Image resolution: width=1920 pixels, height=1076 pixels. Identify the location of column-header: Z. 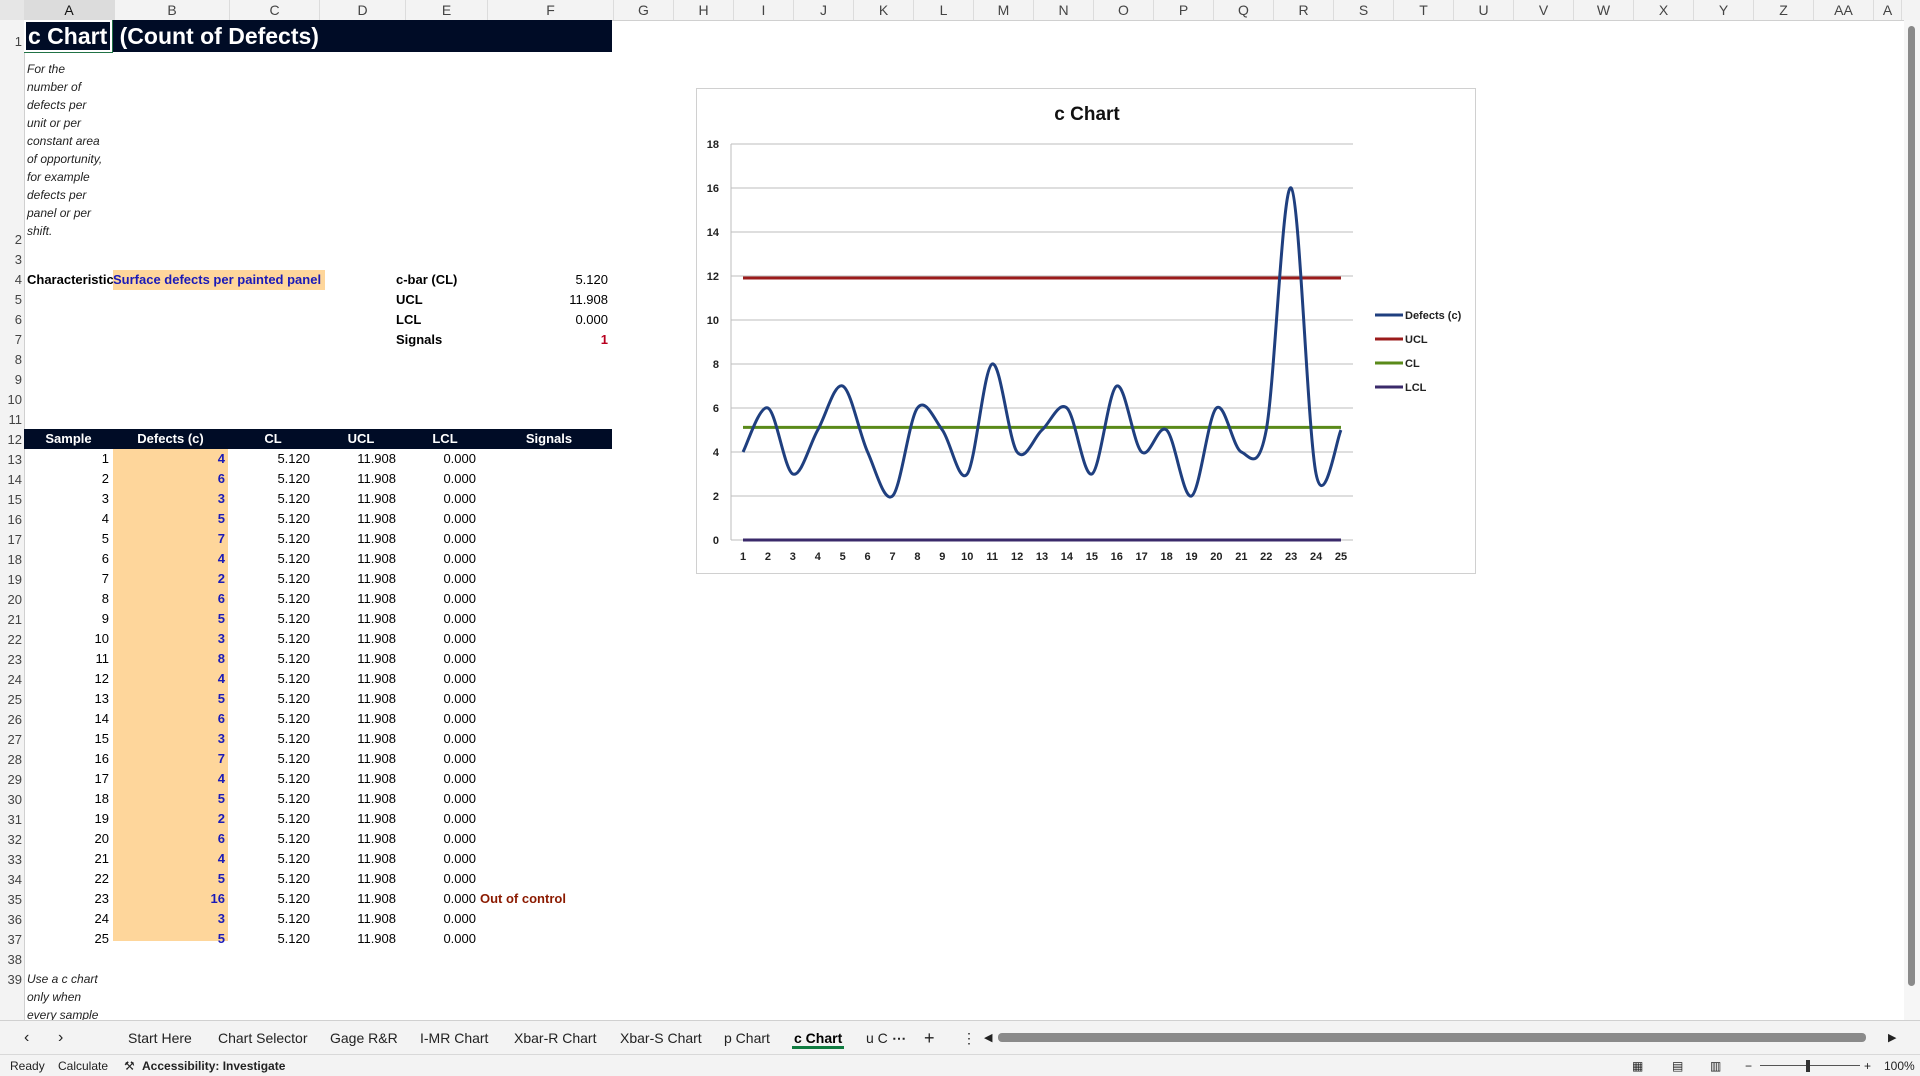
(1784, 10).